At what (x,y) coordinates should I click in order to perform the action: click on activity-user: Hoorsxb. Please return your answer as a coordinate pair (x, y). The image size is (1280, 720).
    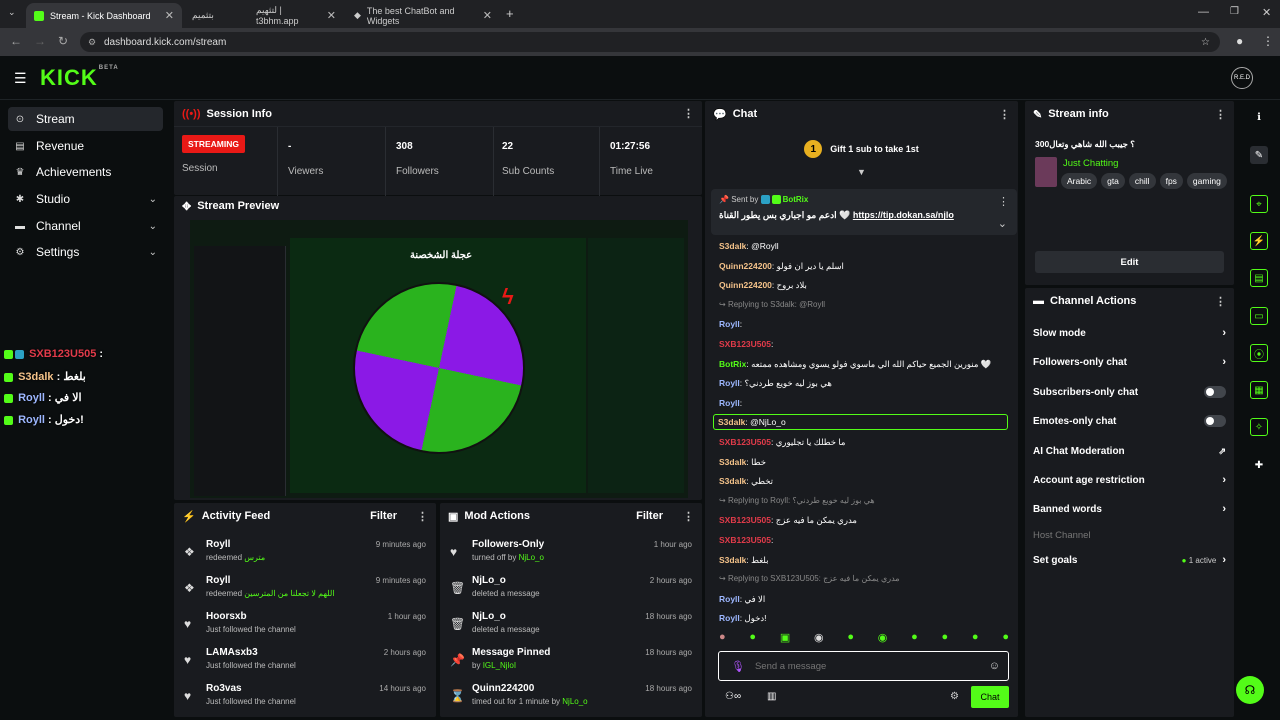
    Looking at the image, I should click on (226, 616).